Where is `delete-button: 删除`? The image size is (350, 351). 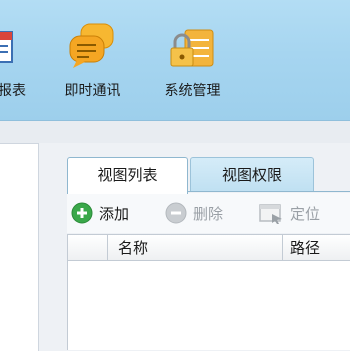
delete-button: 删除 is located at coordinates (194, 213).